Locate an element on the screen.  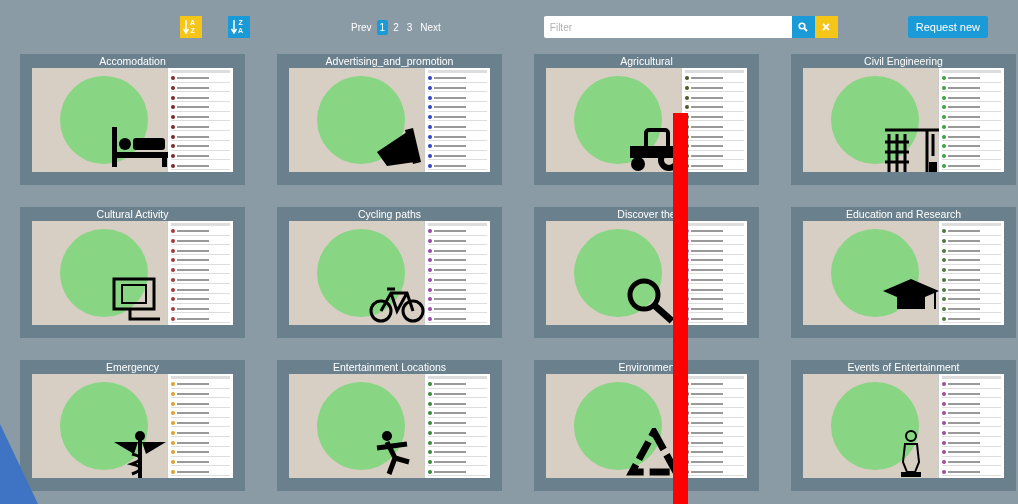
card-title: Accomodation is located at coordinates (132, 61).